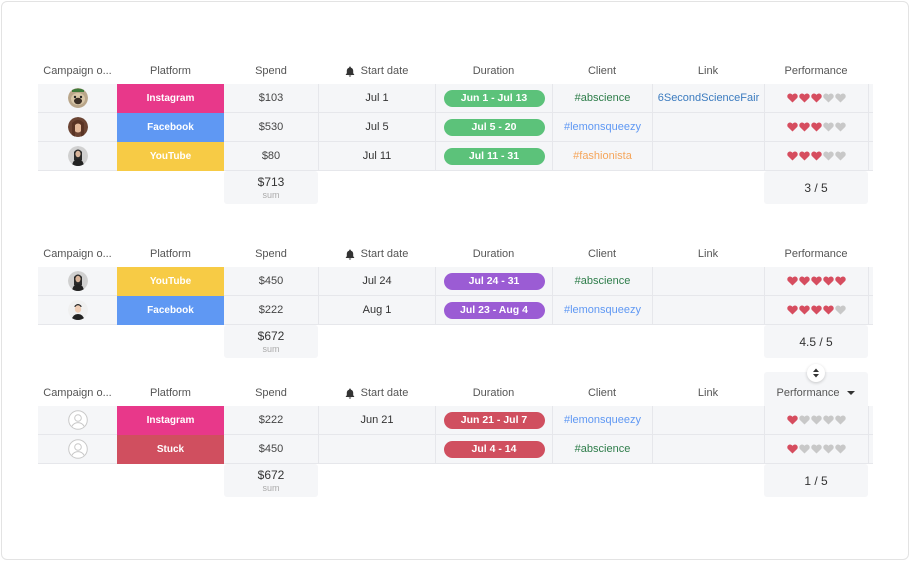 The image size is (911, 562). What do you see at coordinates (376, 281) in the screenshot?
I see `start-date-cell: Jul 24` at bounding box center [376, 281].